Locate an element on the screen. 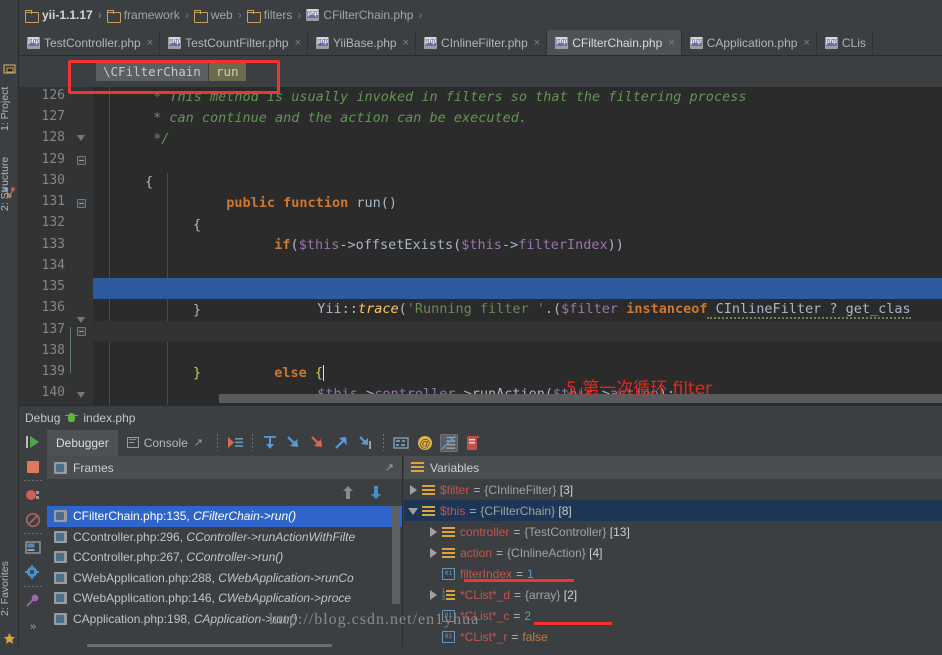 This screenshot has height=655, width=942. view-breakpoints-icon is located at coordinates (33, 495).